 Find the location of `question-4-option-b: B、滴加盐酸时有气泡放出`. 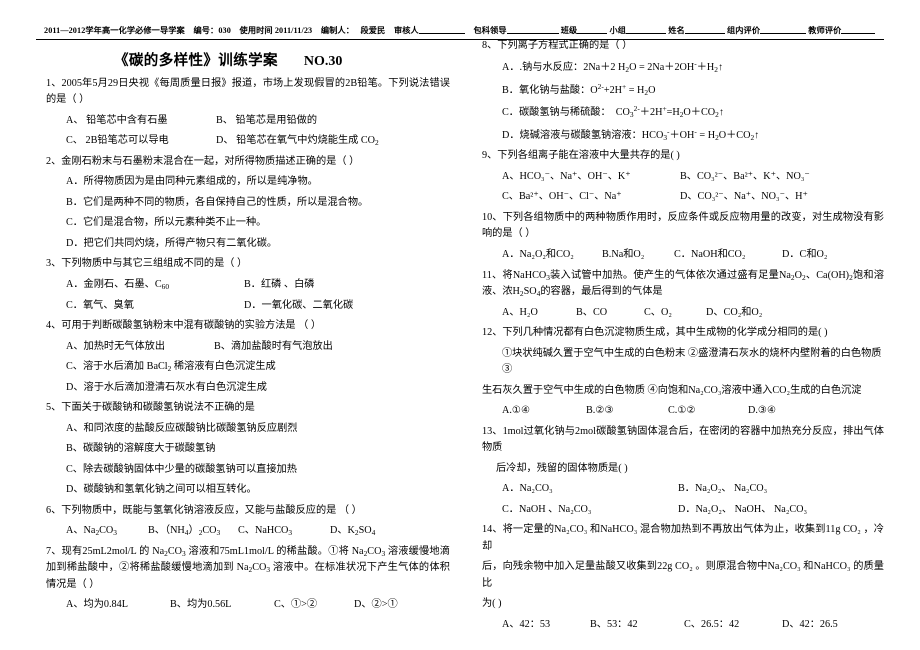

question-4-option-b: B、滴加盐酸时有气泡放出 is located at coordinates (273, 347).